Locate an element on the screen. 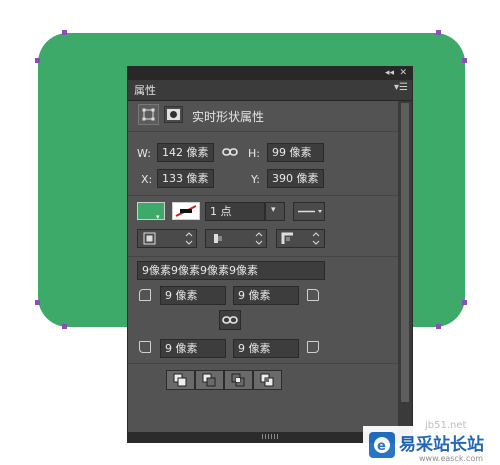  stroke-width-dropdown: ▾ is located at coordinates (275, 211).